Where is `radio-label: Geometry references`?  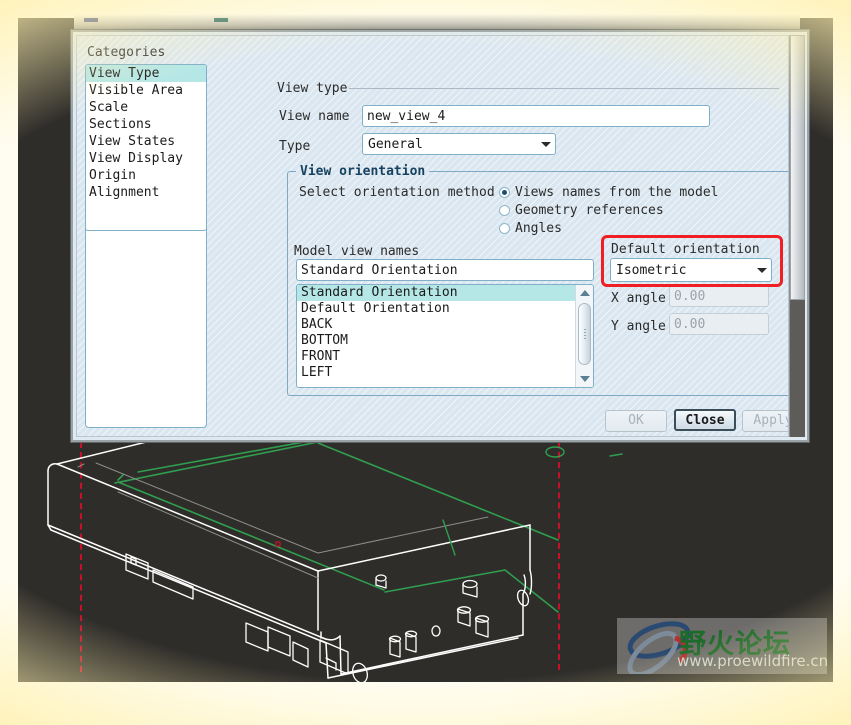
radio-label: Geometry references is located at coordinates (589, 210).